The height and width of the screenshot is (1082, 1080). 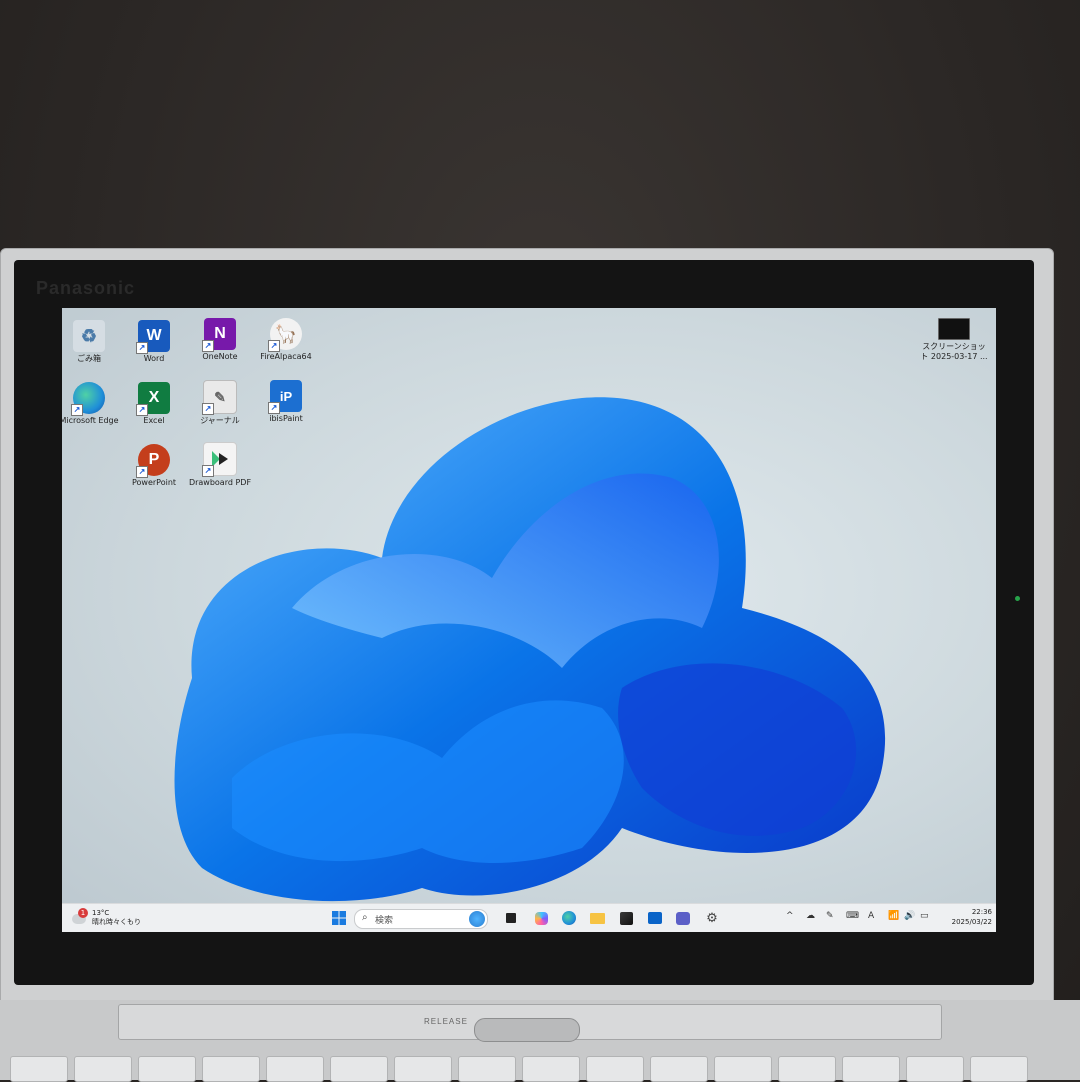 I want to click on keyboard-icon: ⌨, so click(x=852, y=916).